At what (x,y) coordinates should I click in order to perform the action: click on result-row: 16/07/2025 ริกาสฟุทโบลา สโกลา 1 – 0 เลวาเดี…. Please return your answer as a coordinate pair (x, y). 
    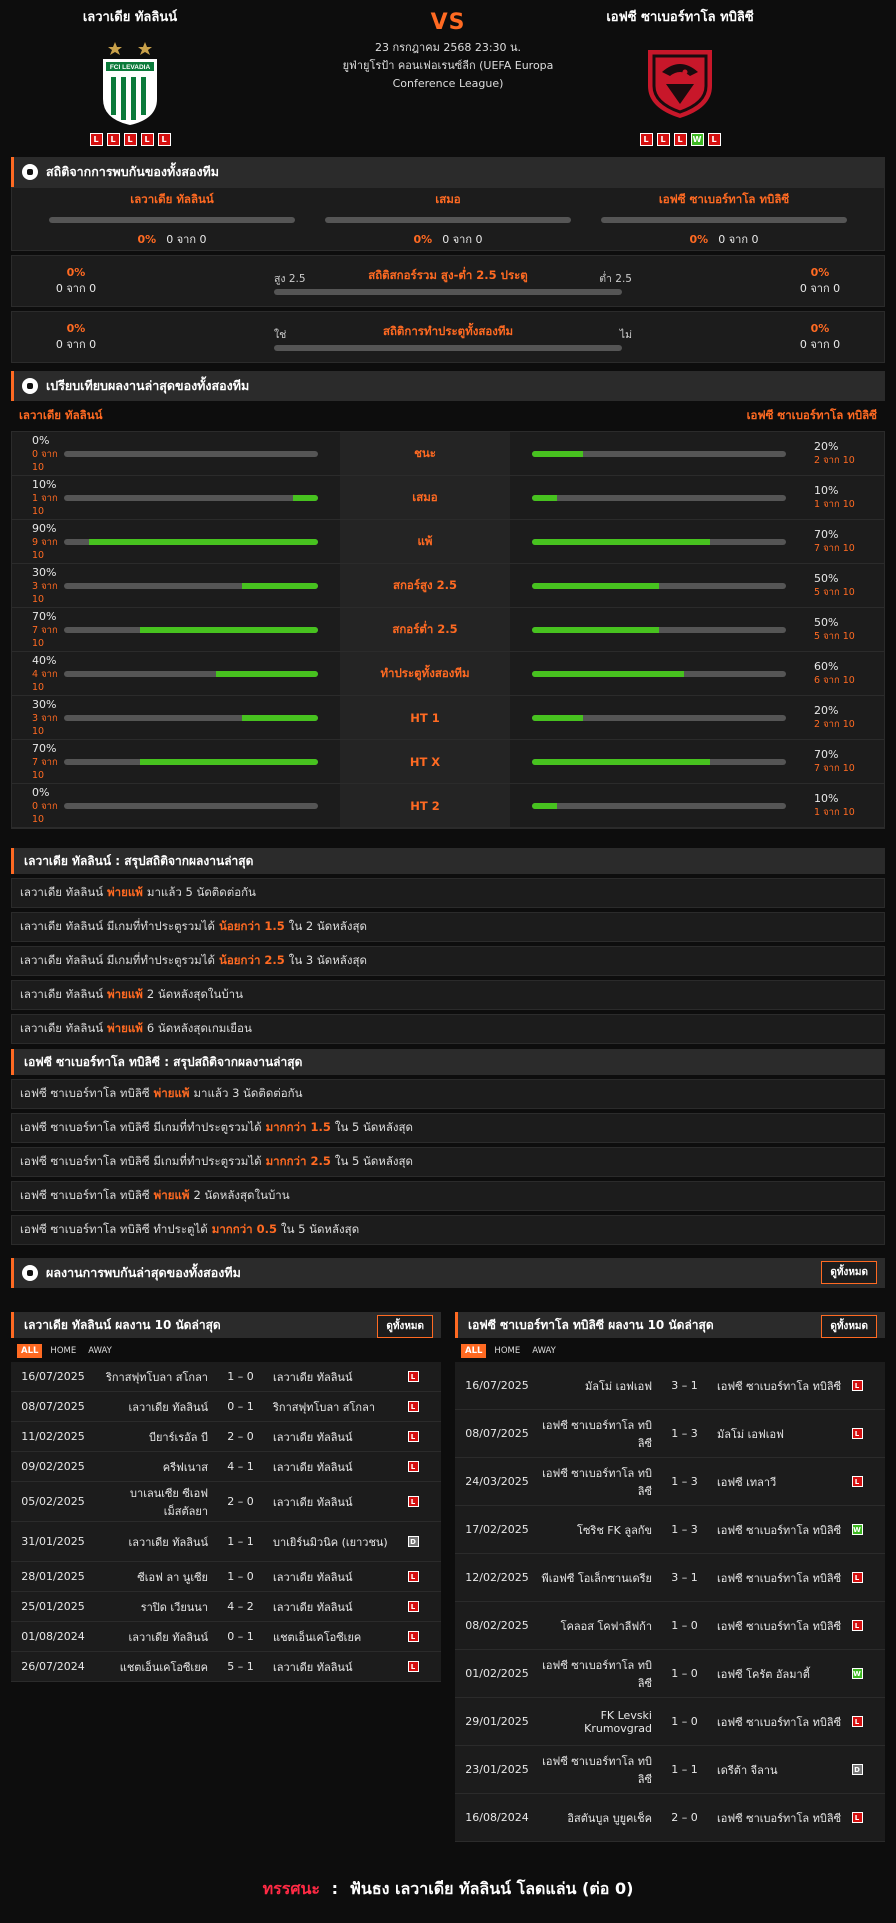
    Looking at the image, I should click on (226, 1377).